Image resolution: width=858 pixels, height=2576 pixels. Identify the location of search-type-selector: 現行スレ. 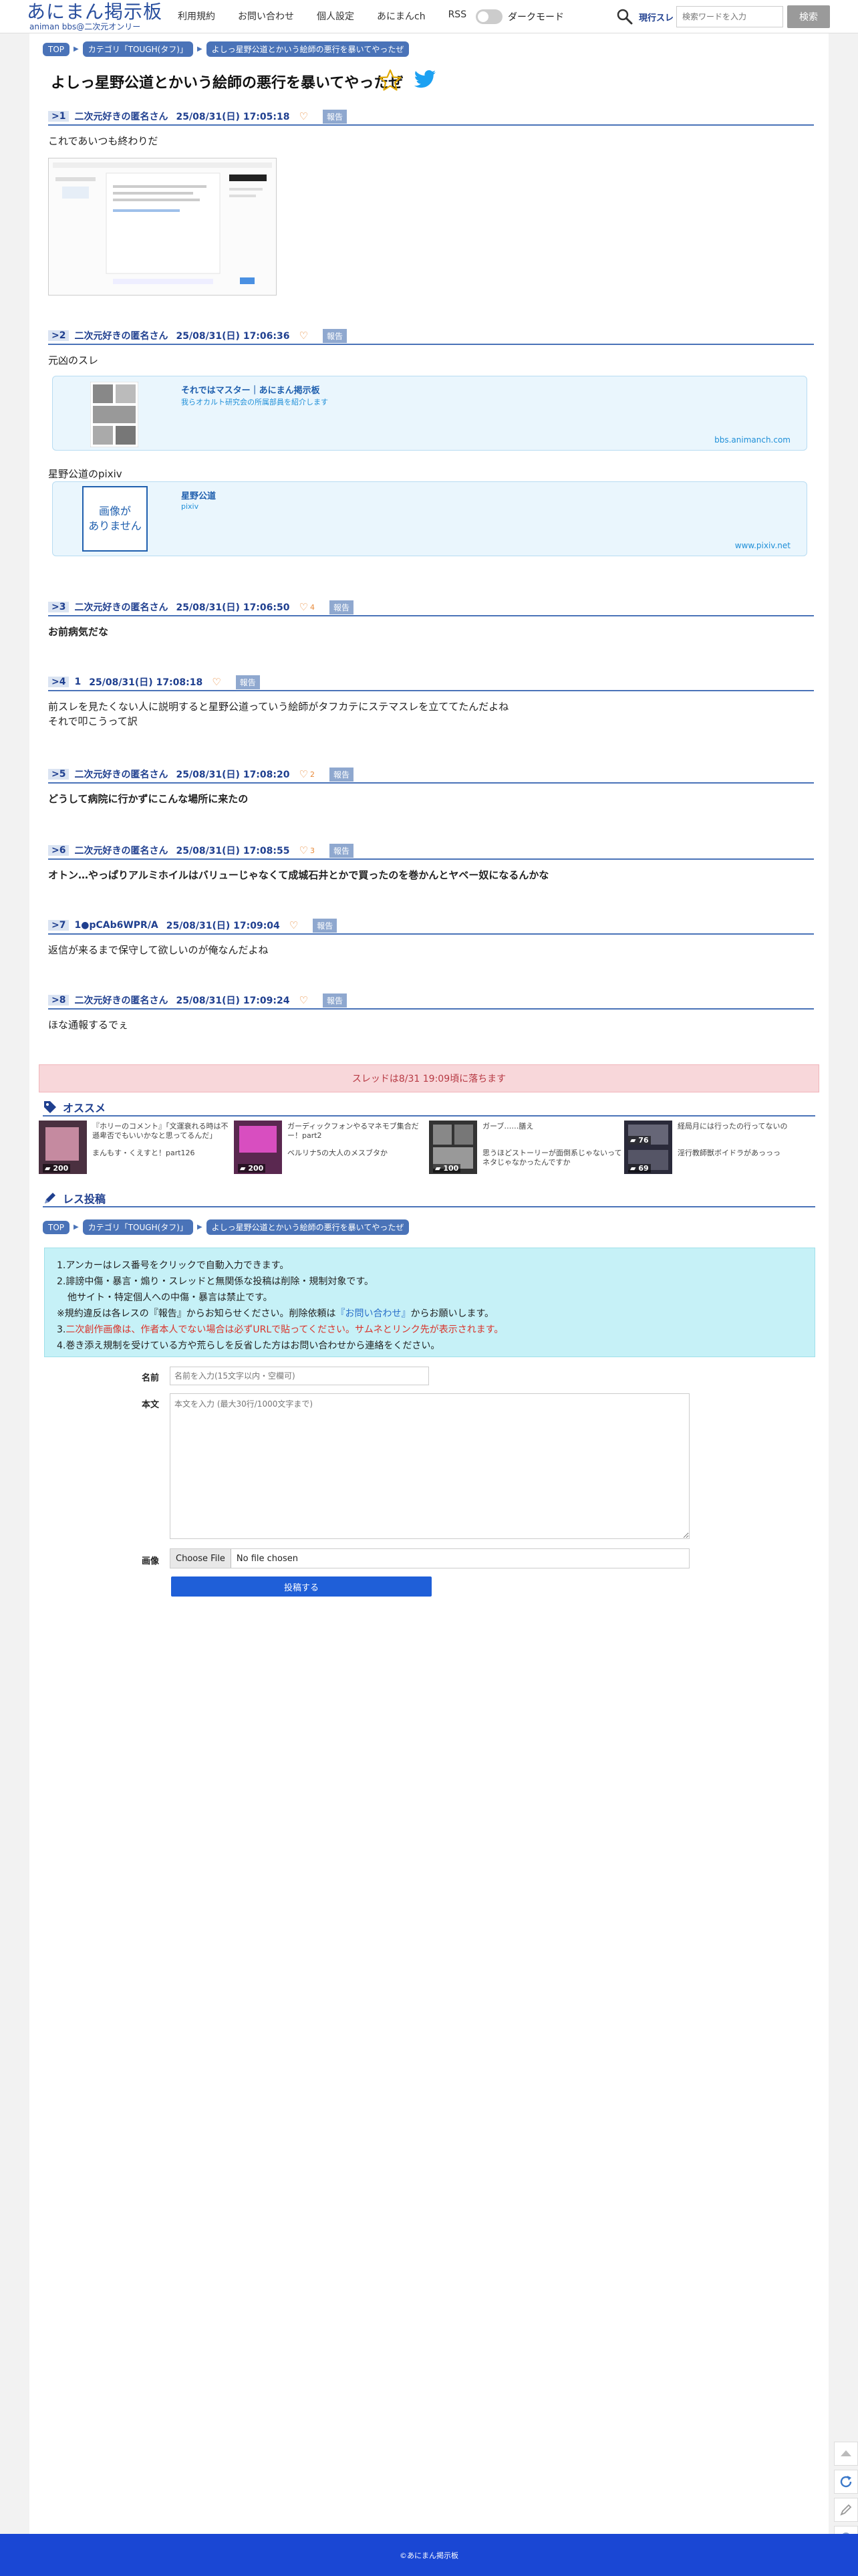
(656, 17).